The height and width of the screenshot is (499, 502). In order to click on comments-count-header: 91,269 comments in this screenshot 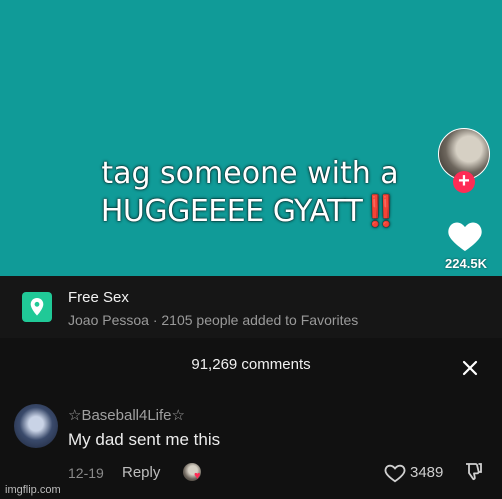, I will do `click(251, 364)`.